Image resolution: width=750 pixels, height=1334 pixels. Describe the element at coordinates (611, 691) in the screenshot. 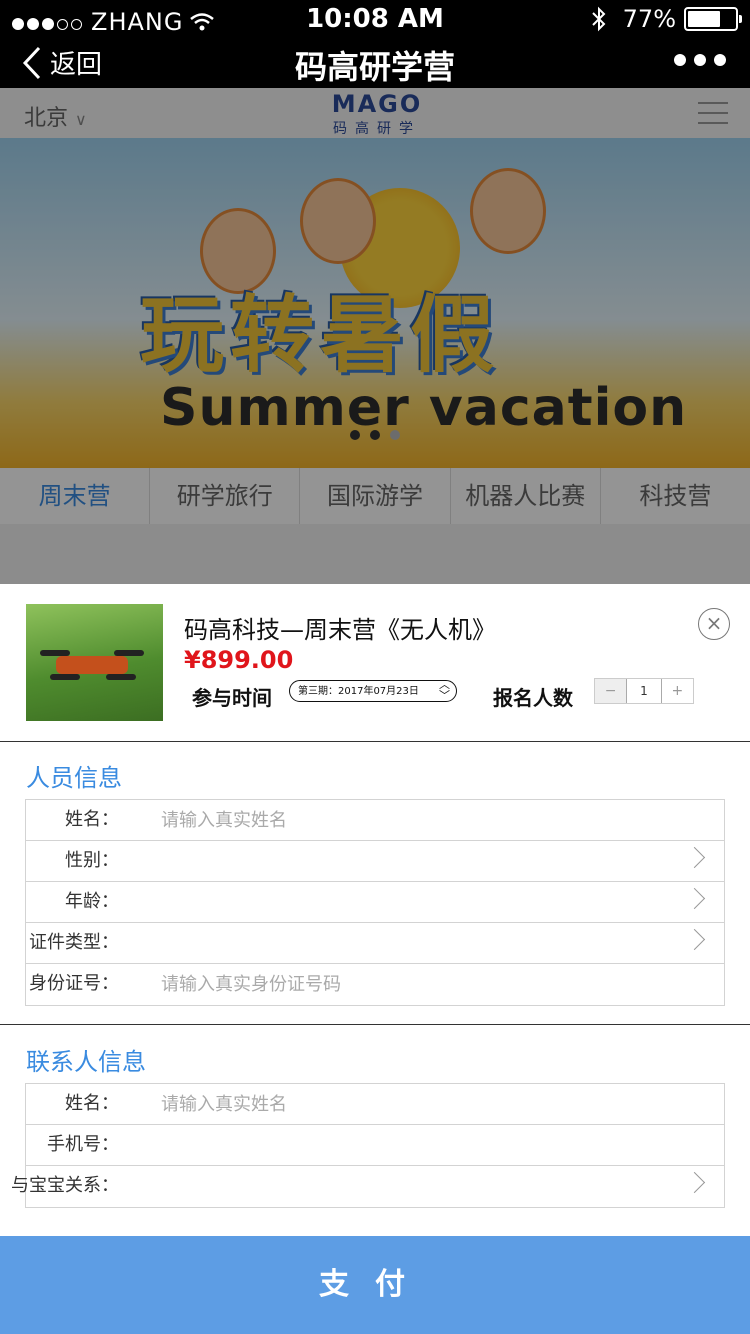

I see `decrease-button: −` at that location.